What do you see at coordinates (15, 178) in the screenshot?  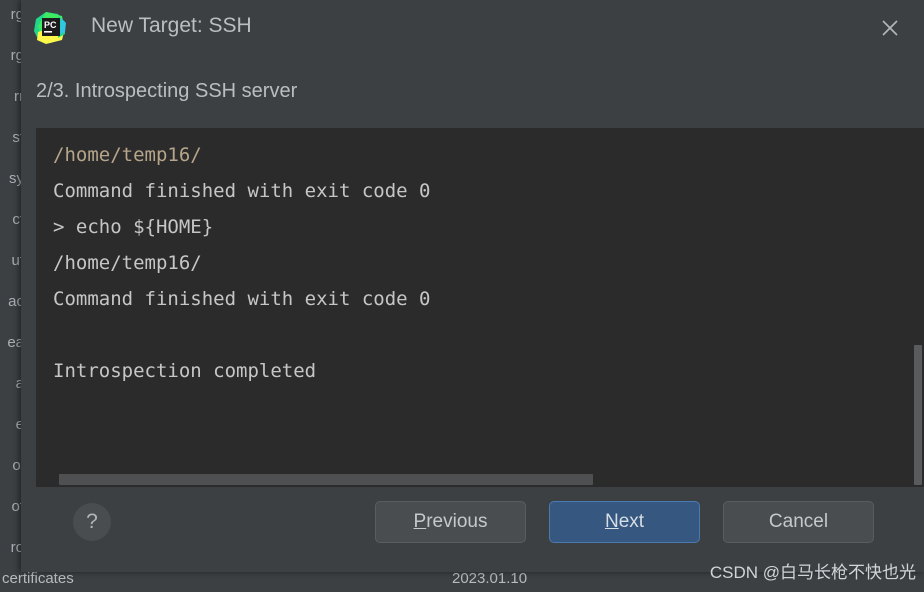 I see `background-left-row: sy` at bounding box center [15, 178].